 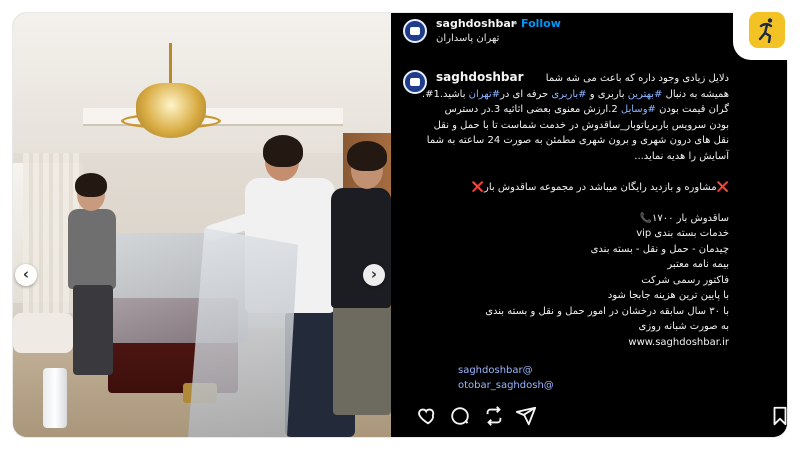 I want to click on photo-stretch-roll, so click(x=55, y=398).